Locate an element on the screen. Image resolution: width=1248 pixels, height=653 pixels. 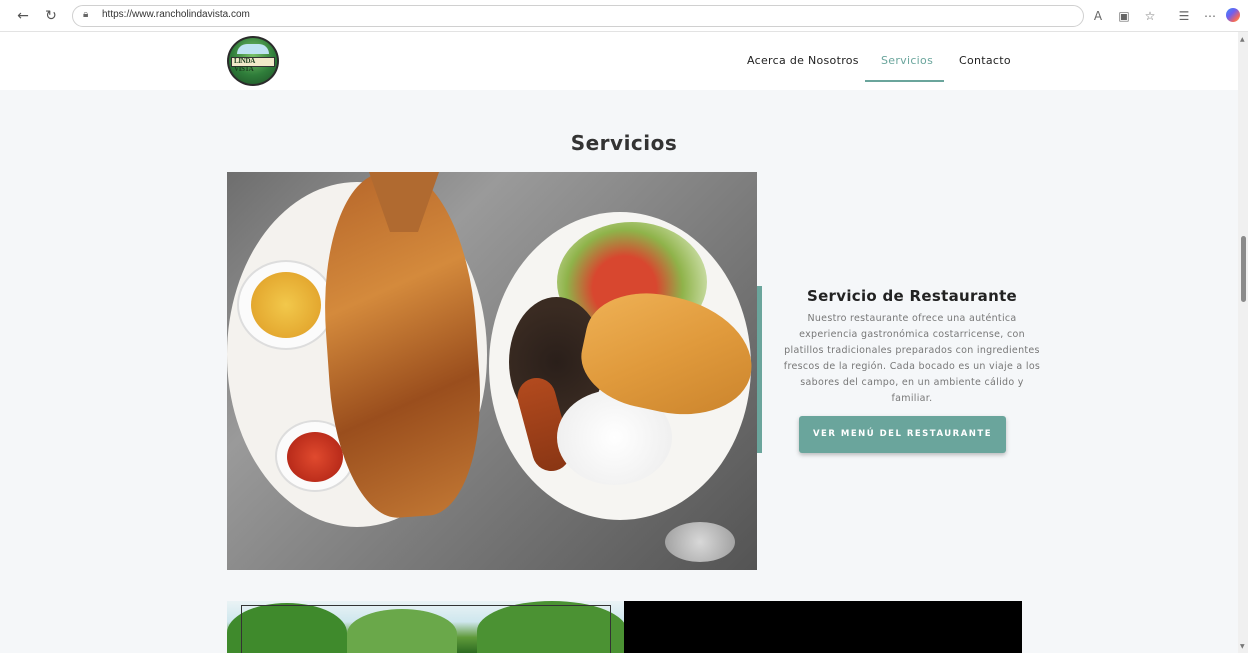
site-logo: LINDA VISTA is located at coordinates (253, 61).